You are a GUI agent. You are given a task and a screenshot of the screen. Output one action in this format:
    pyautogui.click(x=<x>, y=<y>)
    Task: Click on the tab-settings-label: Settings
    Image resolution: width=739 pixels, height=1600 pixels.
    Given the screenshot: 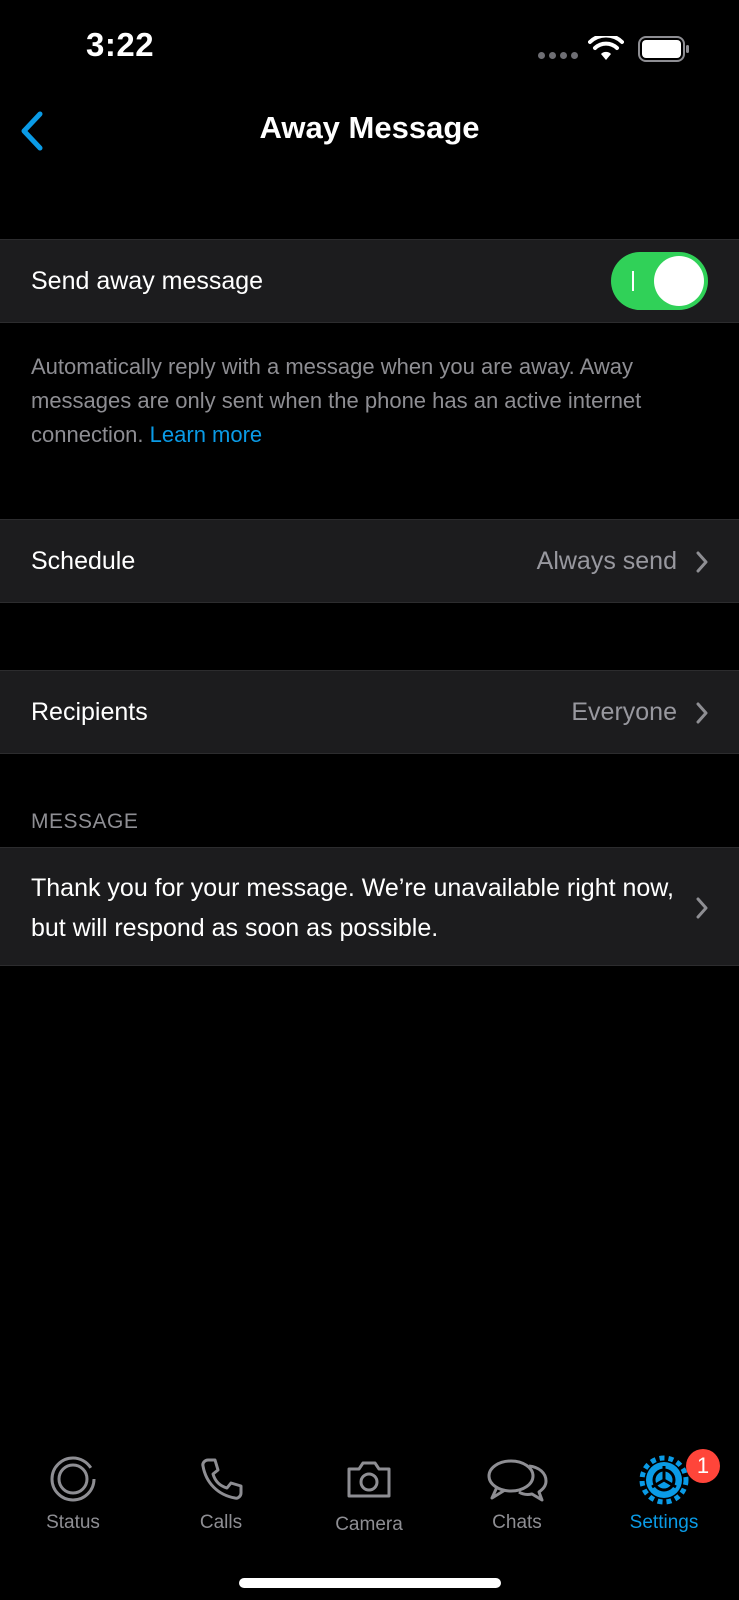 What is the action you would take?
    pyautogui.click(x=664, y=1522)
    